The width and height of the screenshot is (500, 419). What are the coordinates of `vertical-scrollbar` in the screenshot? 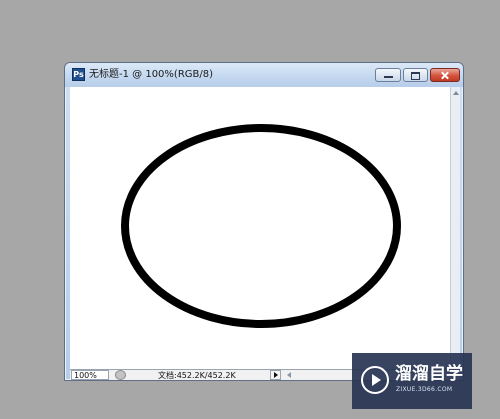 It's located at (455, 228).